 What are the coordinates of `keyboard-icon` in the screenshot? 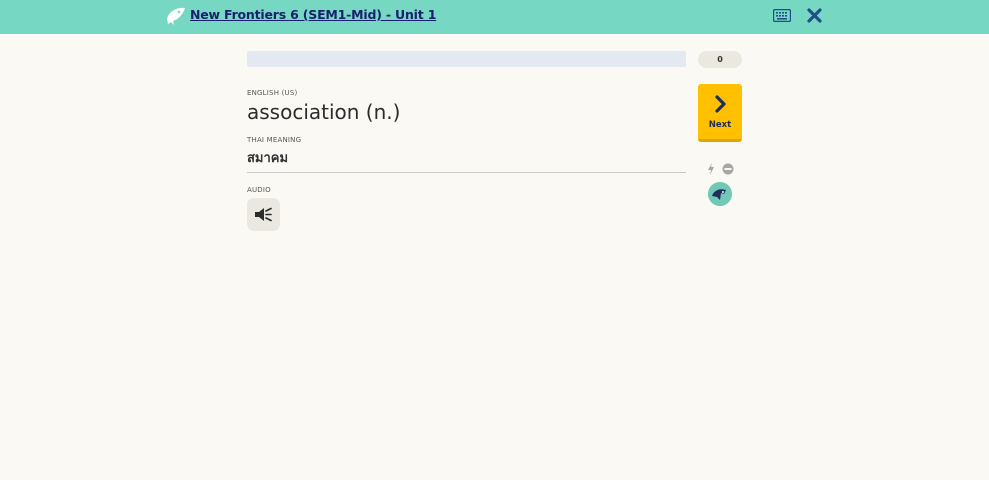 It's located at (782, 15).